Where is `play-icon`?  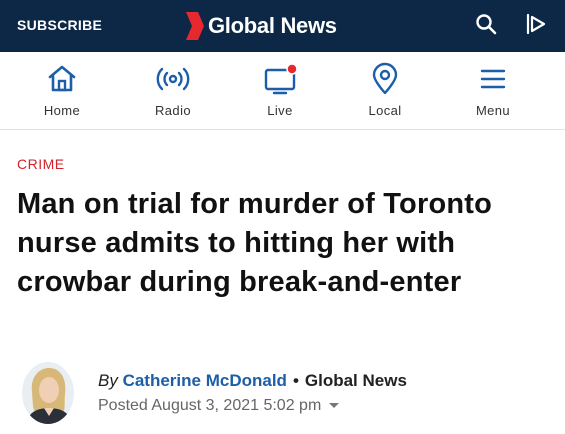
play-icon is located at coordinates (536, 24).